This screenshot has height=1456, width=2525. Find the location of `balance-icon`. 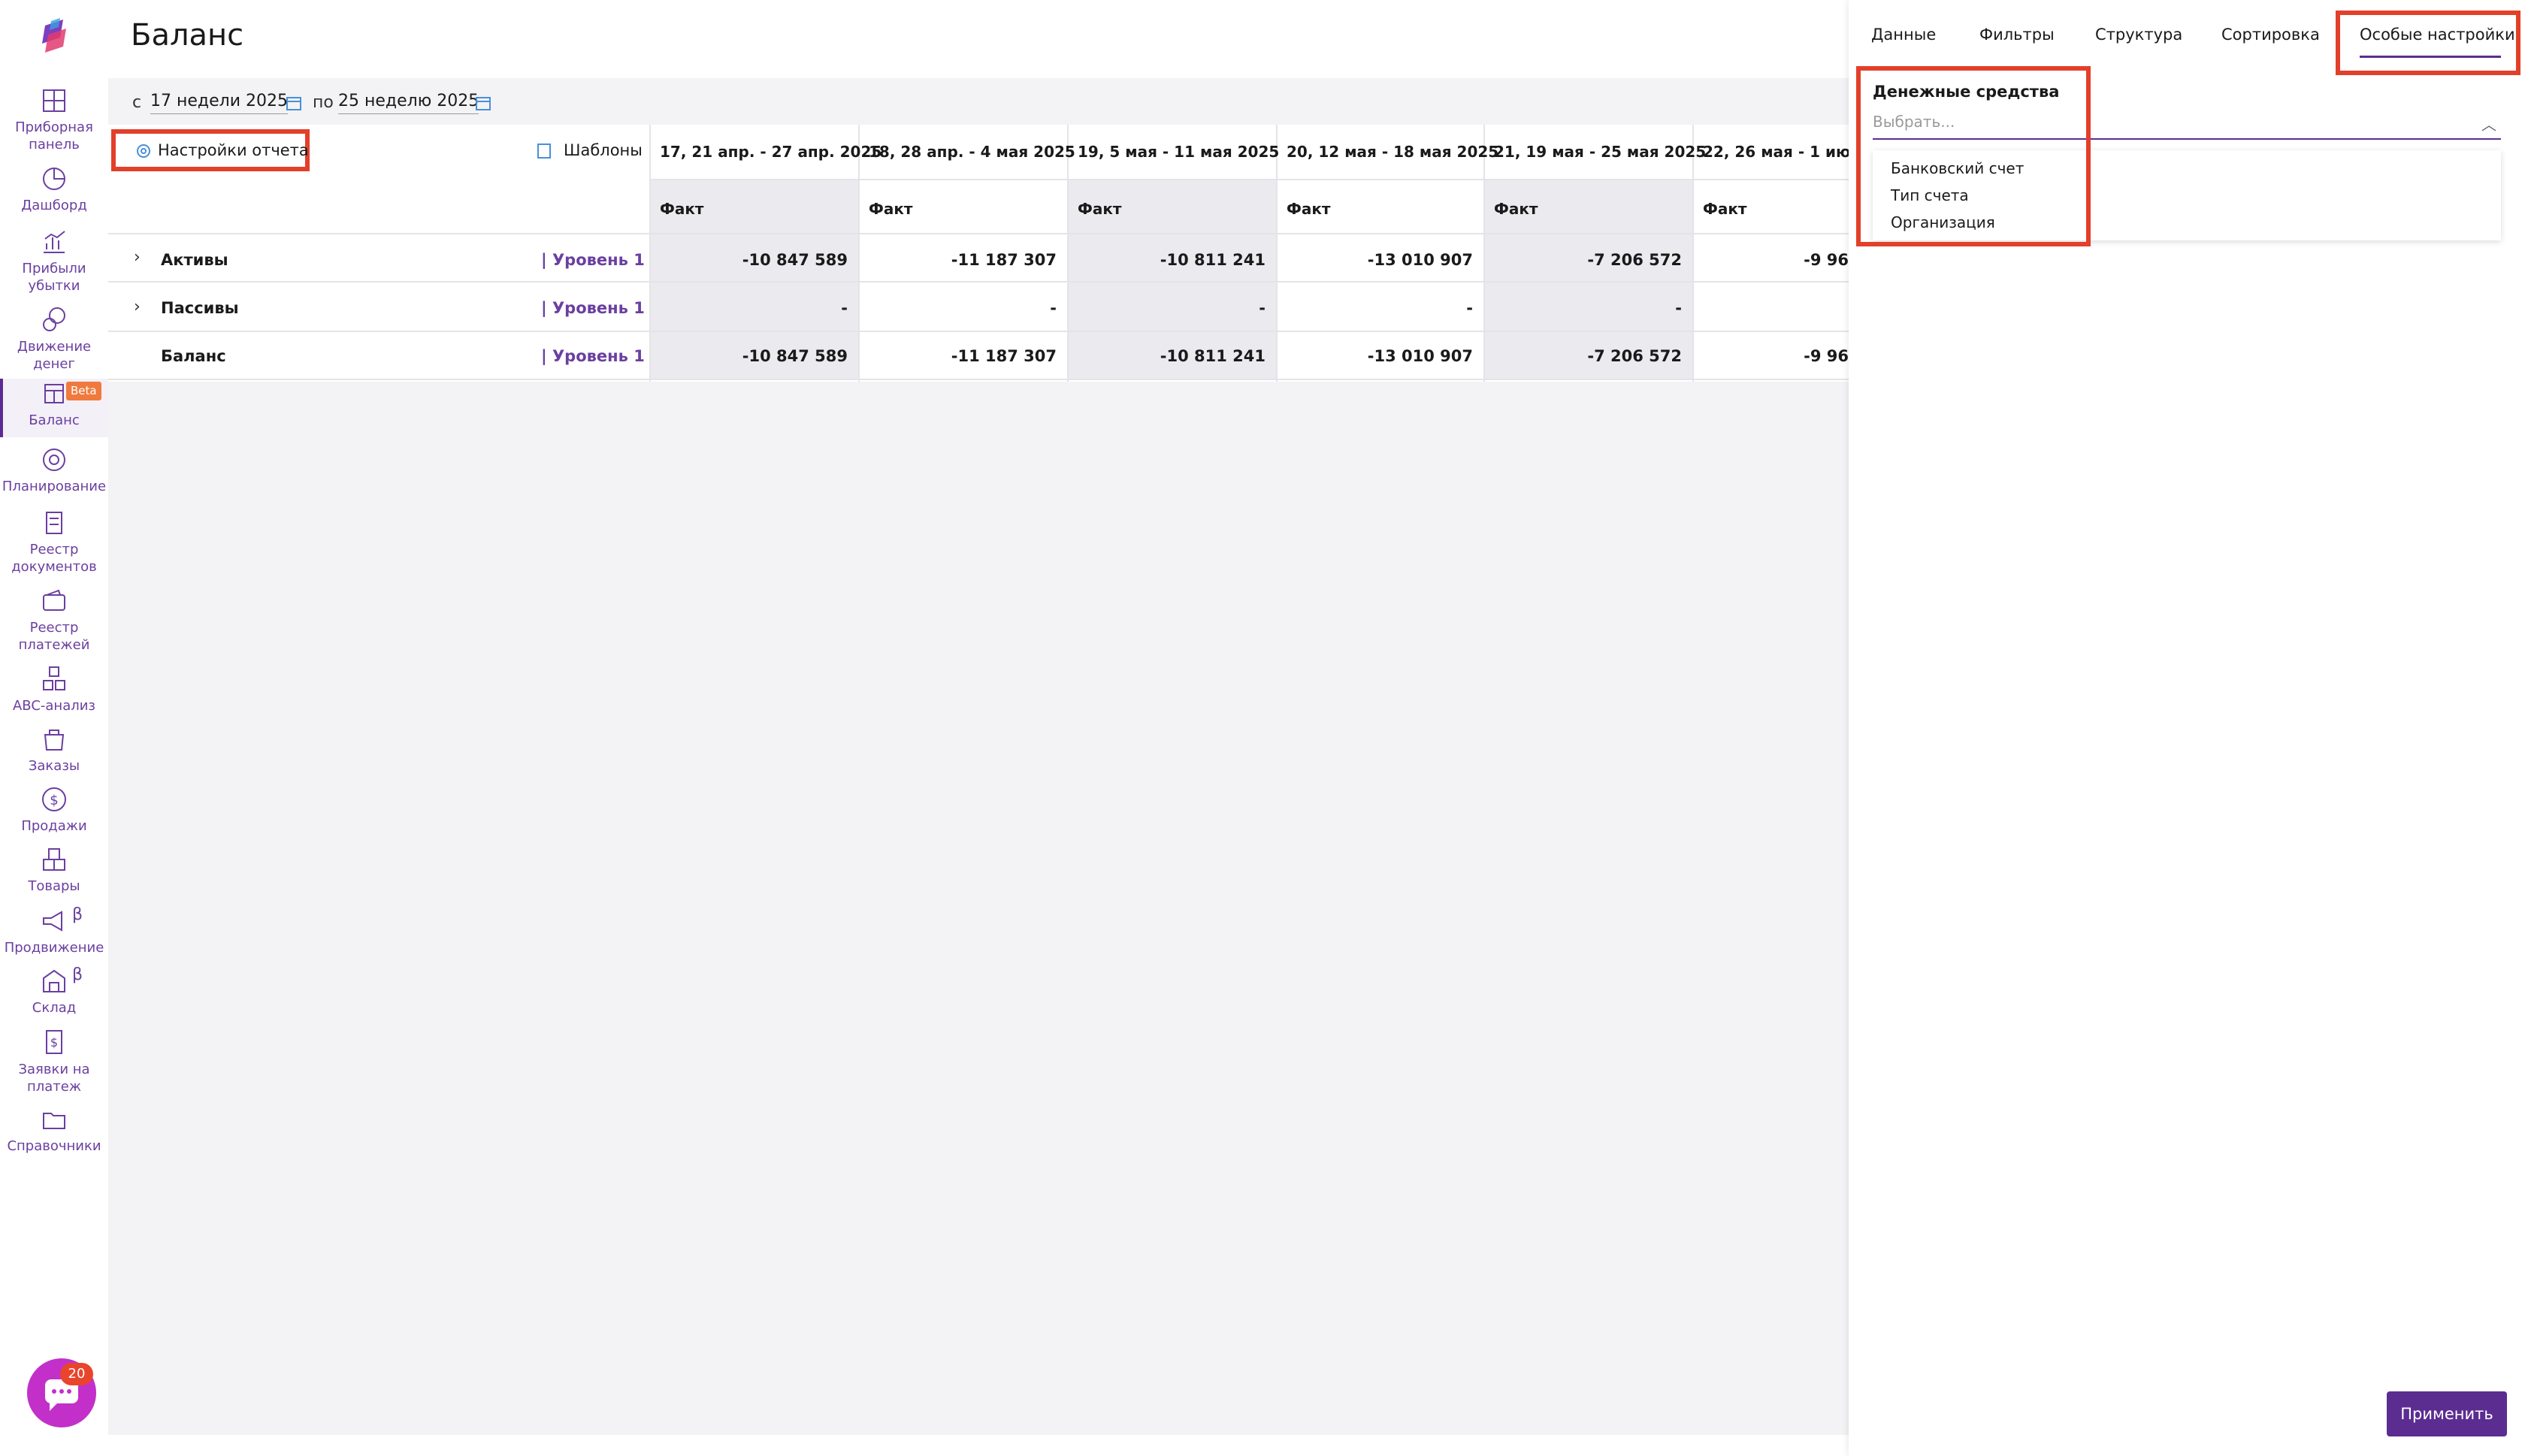

balance-icon is located at coordinates (54, 393).